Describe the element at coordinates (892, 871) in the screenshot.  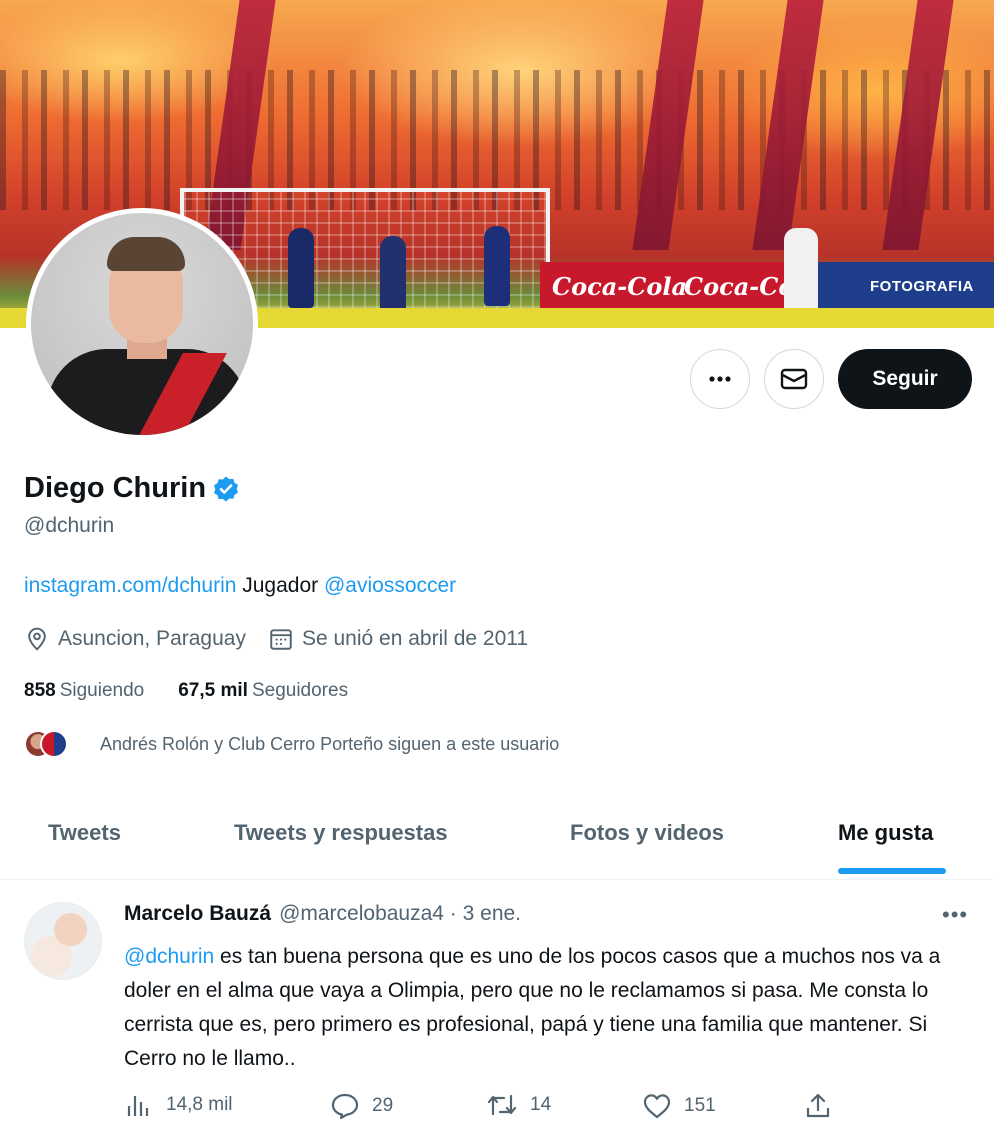
I see `active-tab-indicator` at that location.